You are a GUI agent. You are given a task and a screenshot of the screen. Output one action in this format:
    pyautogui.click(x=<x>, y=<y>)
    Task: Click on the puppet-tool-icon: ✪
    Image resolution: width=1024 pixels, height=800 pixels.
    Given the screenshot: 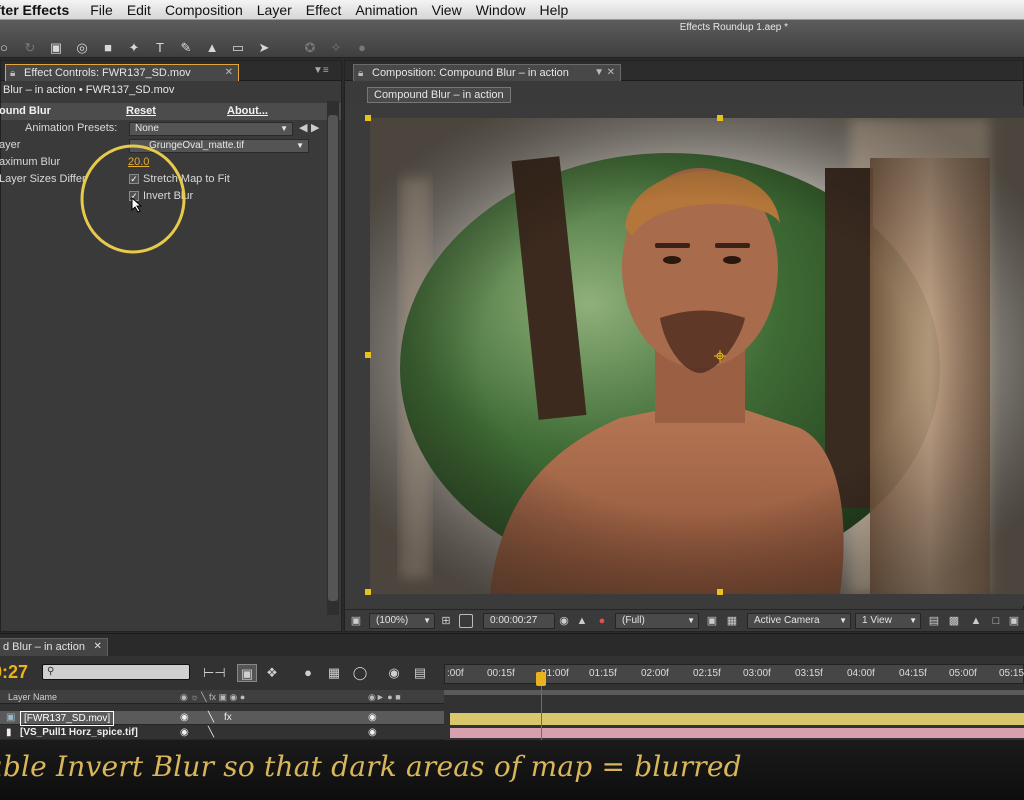 What is the action you would take?
    pyautogui.click(x=310, y=48)
    